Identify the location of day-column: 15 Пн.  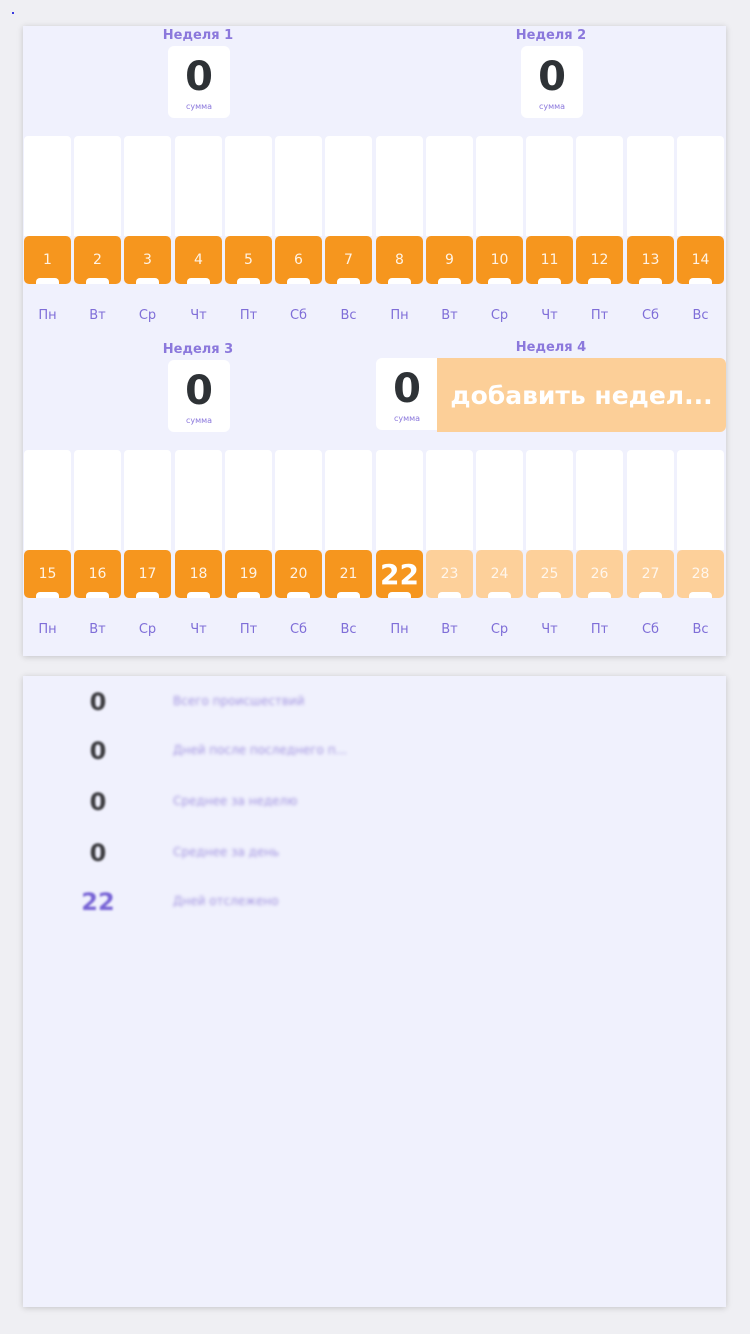
(47, 545).